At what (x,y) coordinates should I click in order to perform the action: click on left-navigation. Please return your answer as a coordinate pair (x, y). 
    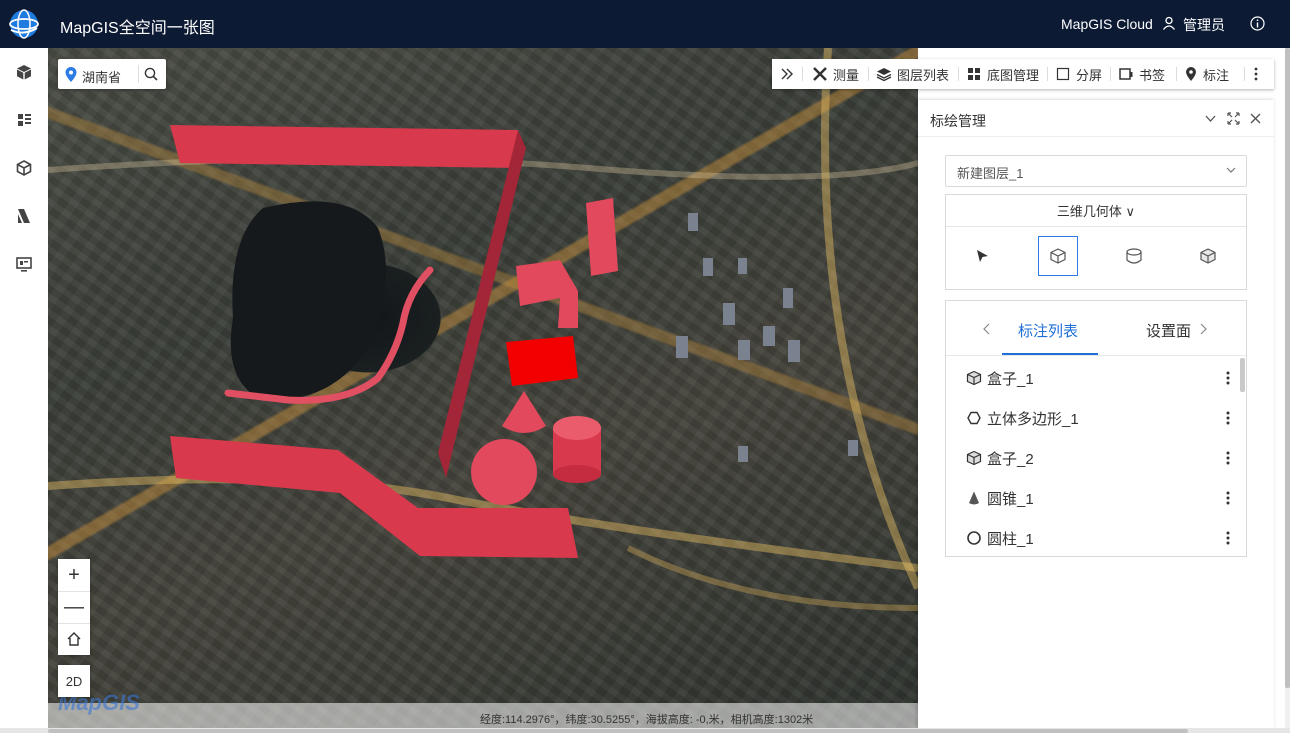
    Looking at the image, I should click on (24, 390).